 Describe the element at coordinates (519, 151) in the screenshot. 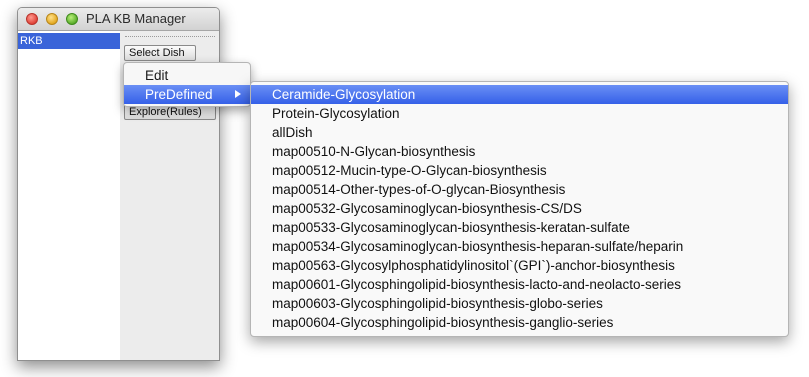

I see `submenu-item-map00510: map00510-N-Glycan-biosynthesis` at that location.